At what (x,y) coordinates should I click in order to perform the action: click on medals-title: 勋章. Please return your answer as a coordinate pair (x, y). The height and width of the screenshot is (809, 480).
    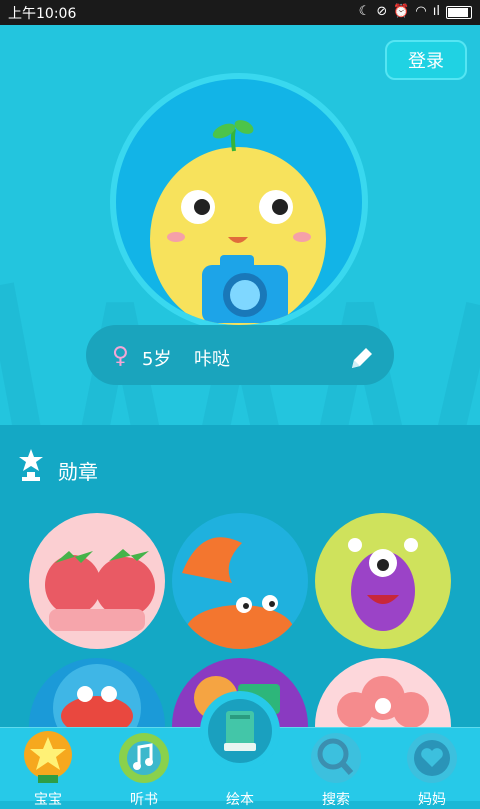
    Looking at the image, I should click on (78, 472).